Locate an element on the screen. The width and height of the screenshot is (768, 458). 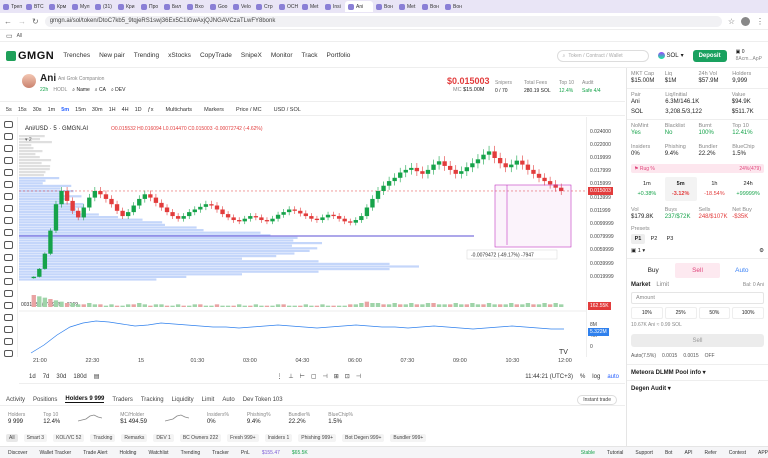
statusbar-wallet-tracker: Wallet Tracker is located at coordinates (55, 453).